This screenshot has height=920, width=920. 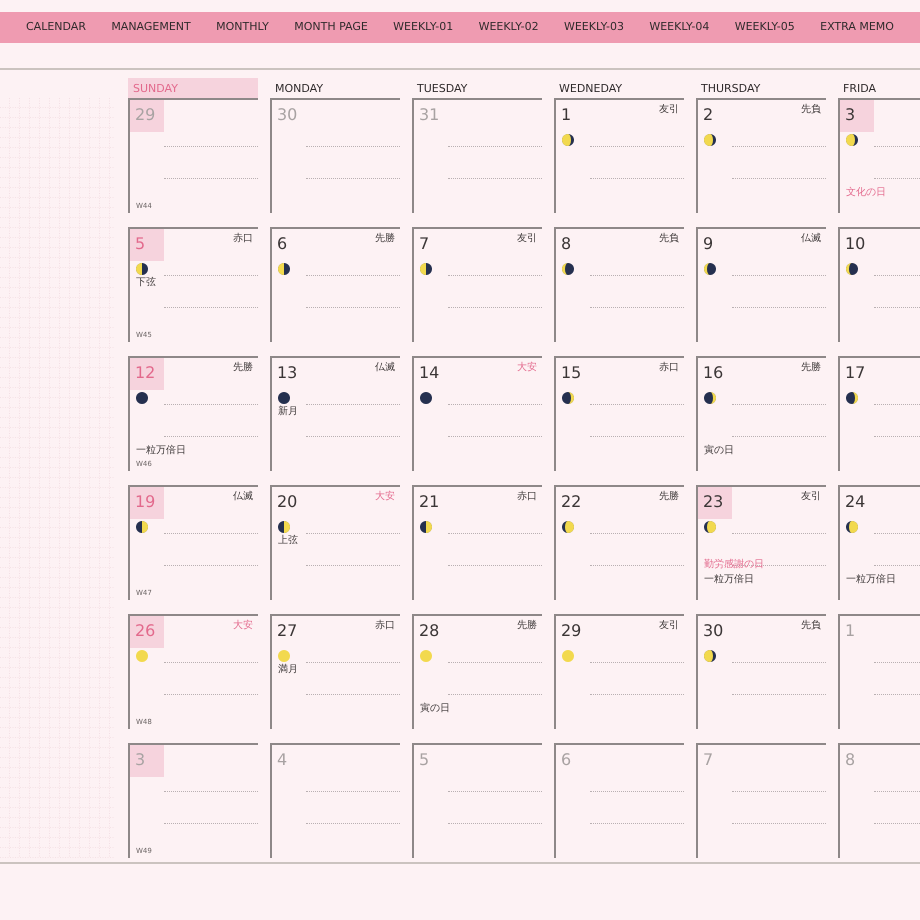 What do you see at coordinates (733, 565) in the screenshot?
I see `holiday-name: 勤労感謝の日` at bounding box center [733, 565].